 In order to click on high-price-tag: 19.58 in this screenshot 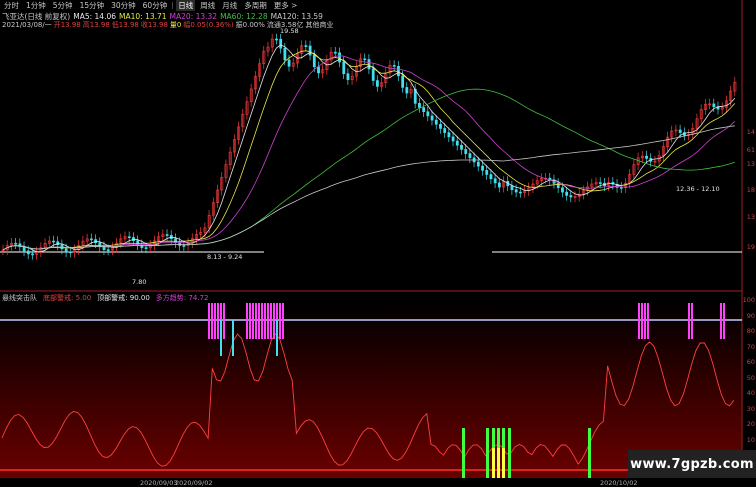, I will do `click(289, 31)`.